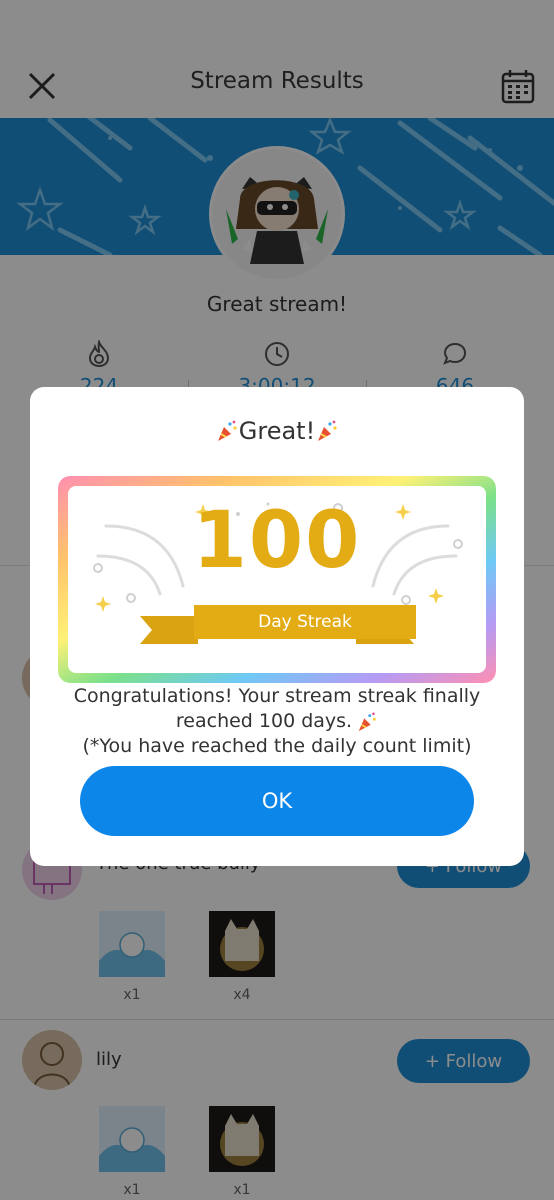  What do you see at coordinates (305, 622) in the screenshot?
I see `streak-label: Day Streak` at bounding box center [305, 622].